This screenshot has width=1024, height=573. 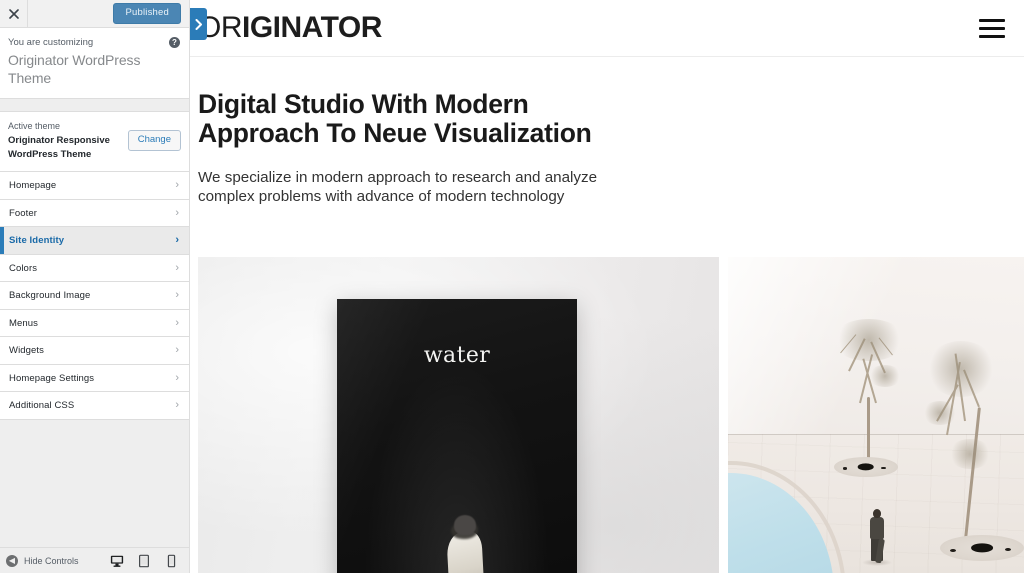 I want to click on sidebar-item-colors: Colors ›, so click(x=94, y=268).